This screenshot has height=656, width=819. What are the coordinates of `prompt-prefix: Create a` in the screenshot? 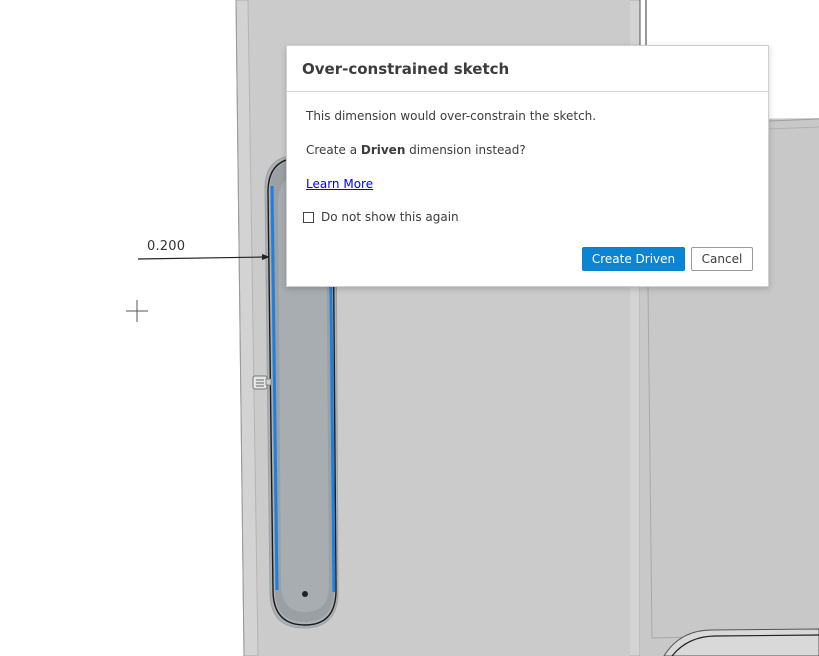 It's located at (333, 150).